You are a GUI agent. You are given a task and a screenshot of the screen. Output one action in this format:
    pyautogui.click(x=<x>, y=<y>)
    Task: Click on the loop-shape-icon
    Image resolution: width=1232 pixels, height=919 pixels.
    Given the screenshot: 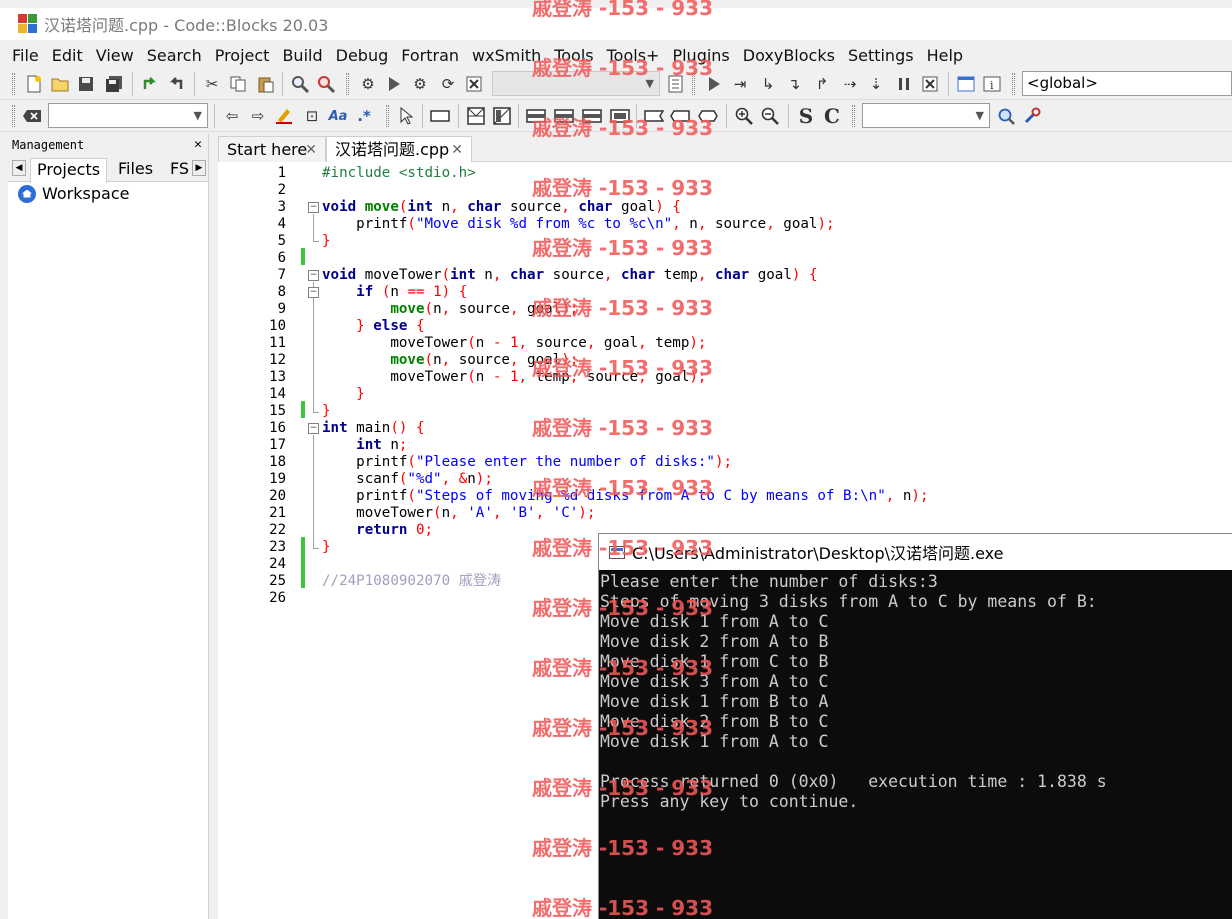 What is the action you would take?
    pyautogui.click(x=502, y=116)
    